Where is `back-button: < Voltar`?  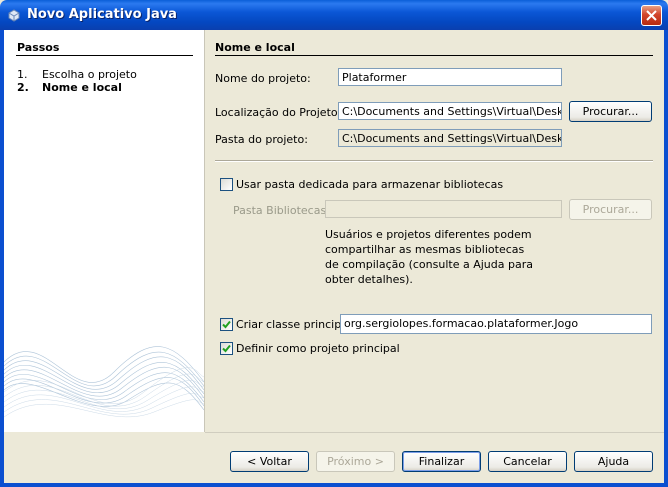
back-button: < Voltar is located at coordinates (269, 461).